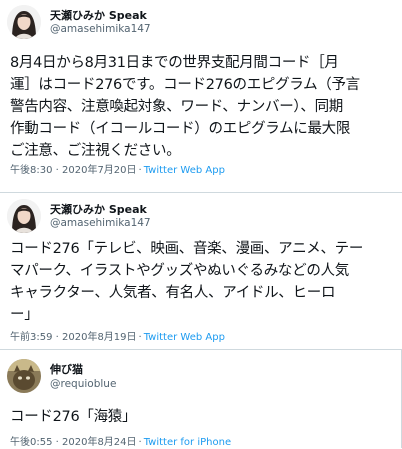 This screenshot has height=449, width=402. I want to click on tweet-source-link: Twitter for iPhone, so click(187, 442).